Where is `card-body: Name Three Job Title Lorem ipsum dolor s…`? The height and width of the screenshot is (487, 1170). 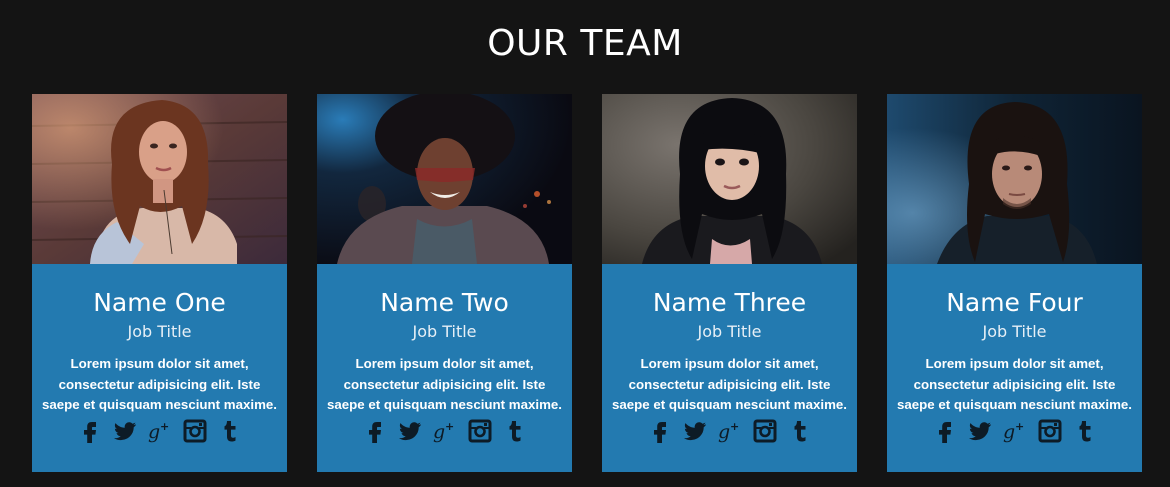
card-body: Name Three Job Title Lorem ipsum dolor s… is located at coordinates (729, 368).